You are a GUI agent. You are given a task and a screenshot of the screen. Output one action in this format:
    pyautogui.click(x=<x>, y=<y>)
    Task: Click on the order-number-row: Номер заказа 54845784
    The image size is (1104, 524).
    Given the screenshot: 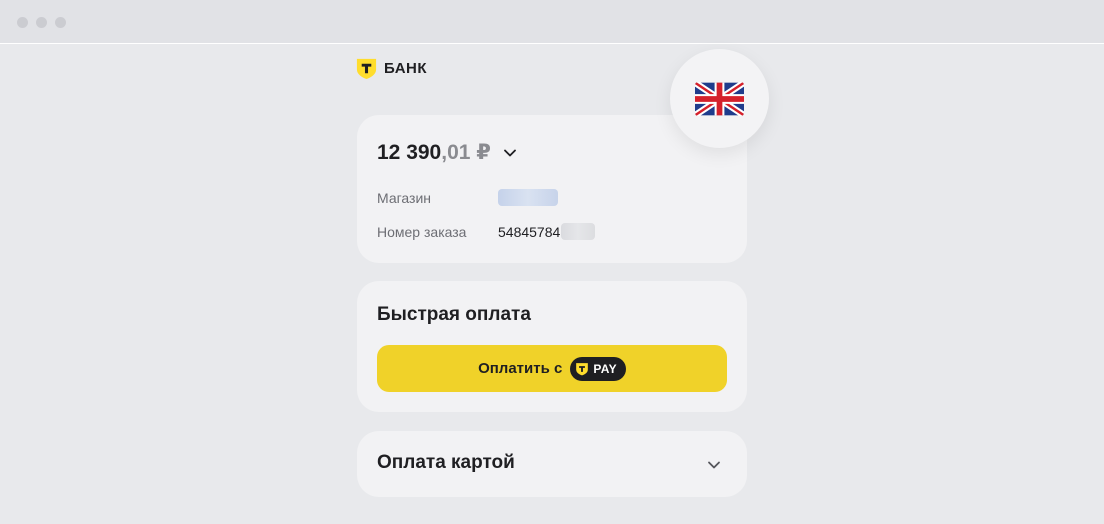 What is the action you would take?
    pyautogui.click(x=486, y=231)
    